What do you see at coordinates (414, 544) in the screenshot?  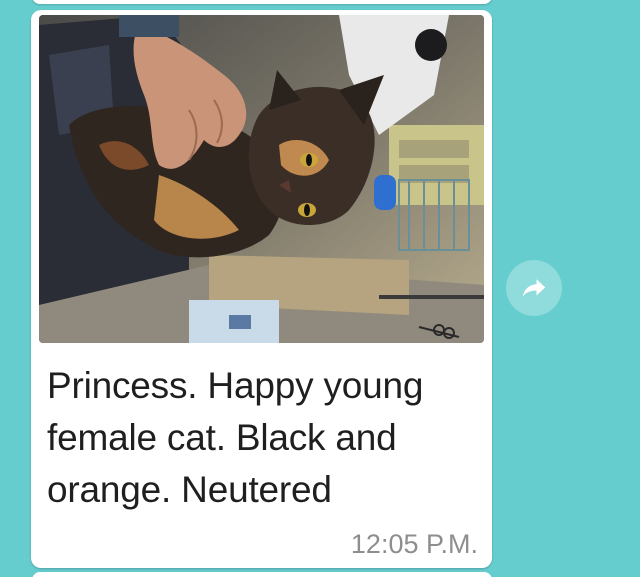 I see `message-timestamp: 12:05 P.M.` at bounding box center [414, 544].